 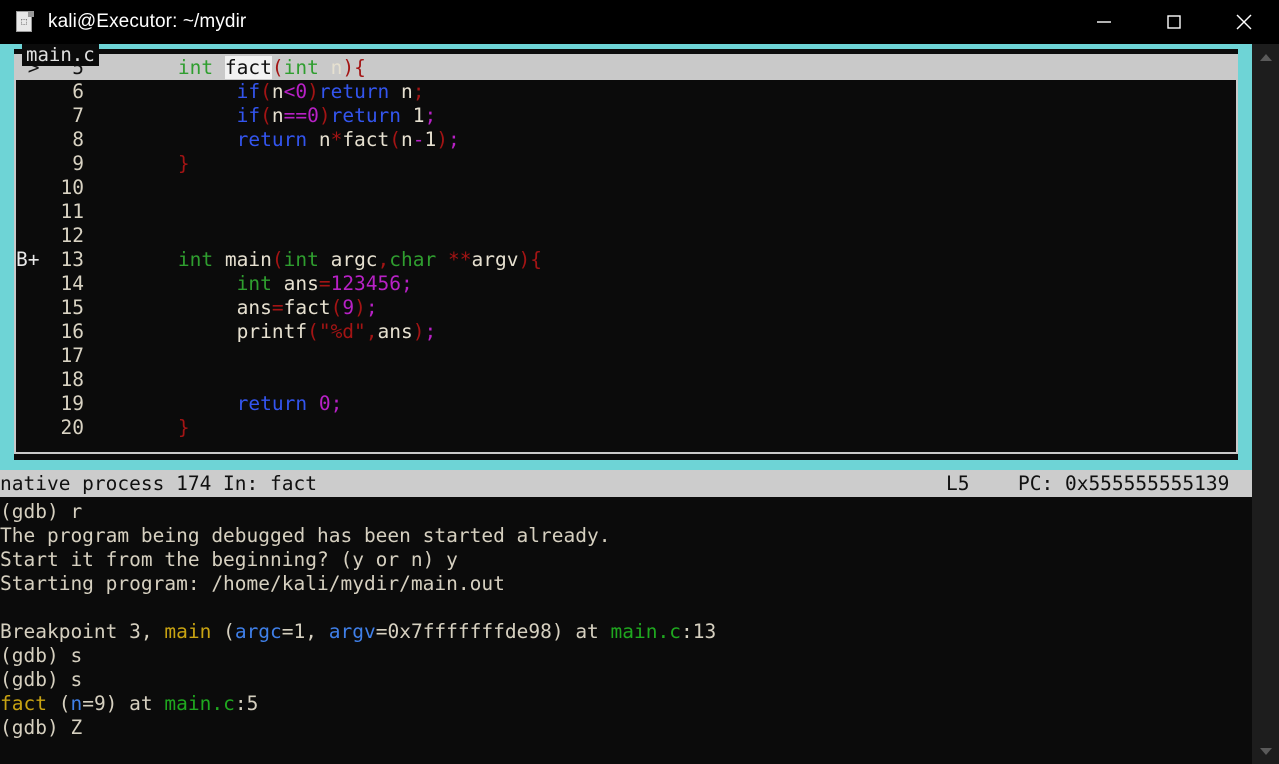 I want to click on console-token: =9) at, so click(x=123, y=703).